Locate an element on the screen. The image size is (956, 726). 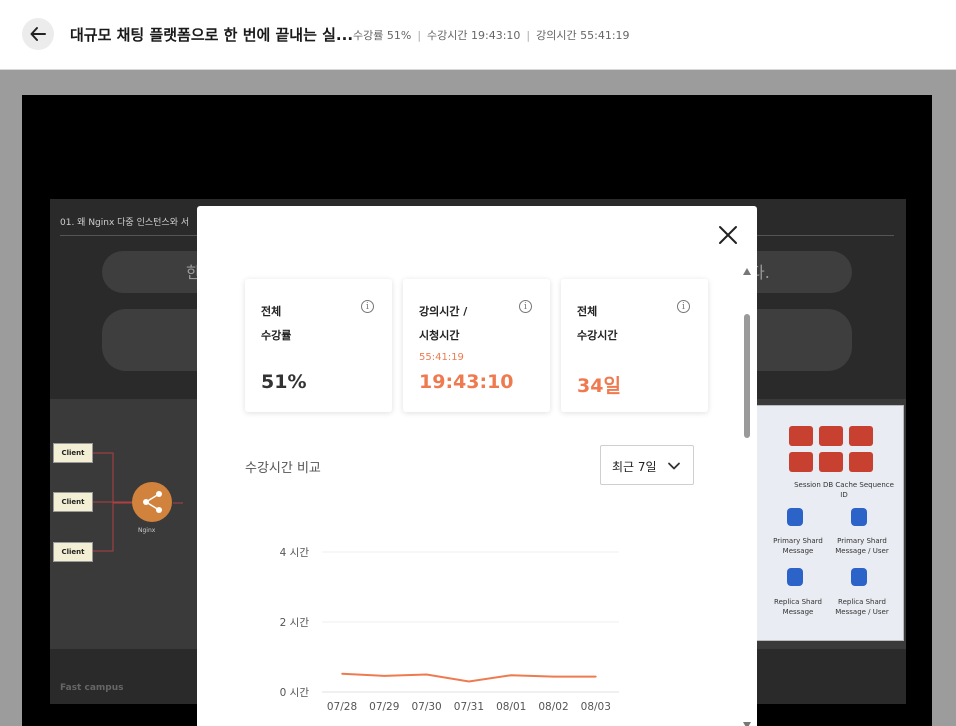
x-tick-label: 07/30 is located at coordinates (426, 707).